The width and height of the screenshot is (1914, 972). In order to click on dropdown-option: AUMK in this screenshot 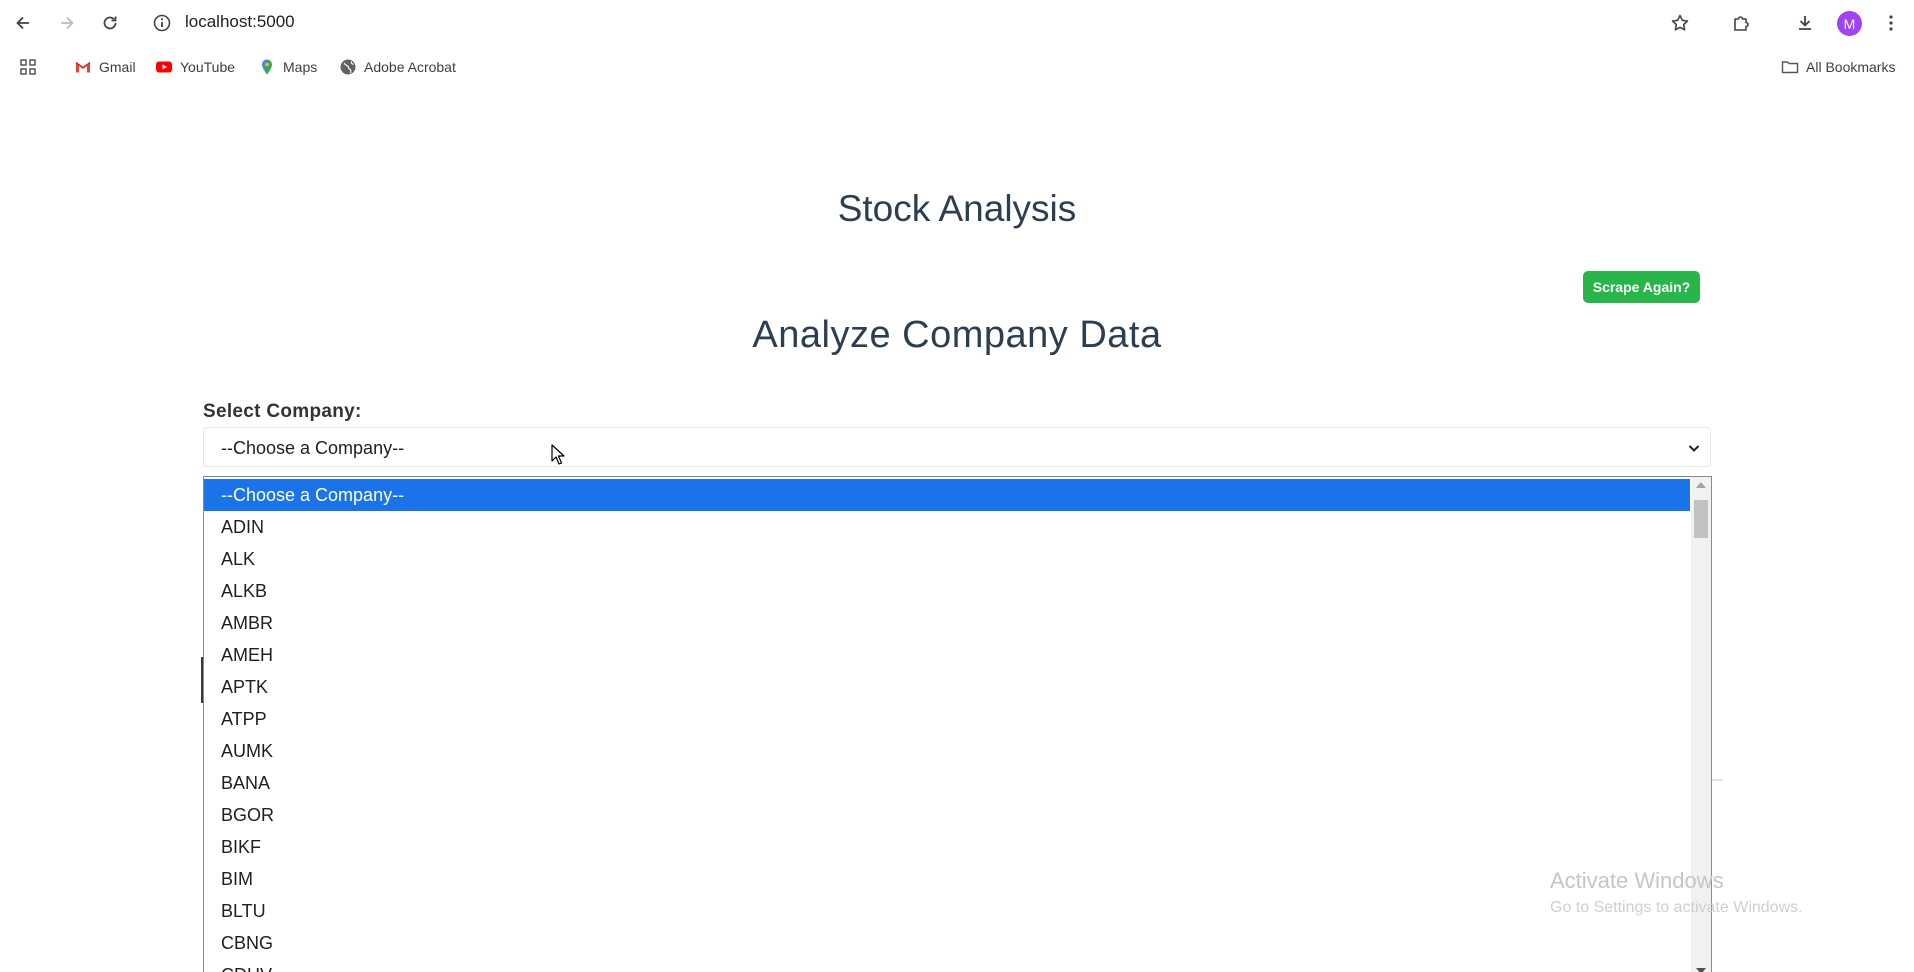, I will do `click(947, 751)`.